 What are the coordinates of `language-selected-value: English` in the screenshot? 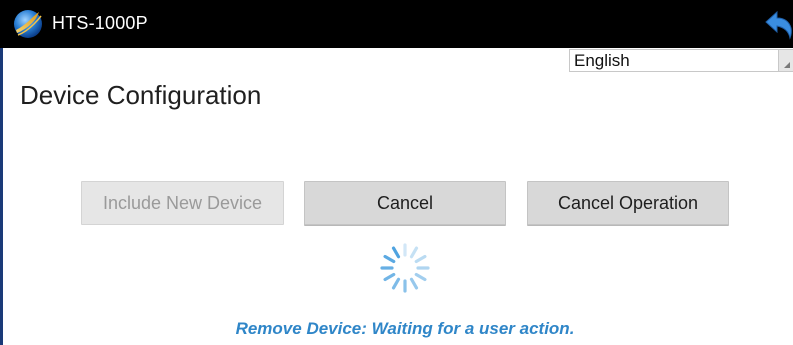 It's located at (602, 60).